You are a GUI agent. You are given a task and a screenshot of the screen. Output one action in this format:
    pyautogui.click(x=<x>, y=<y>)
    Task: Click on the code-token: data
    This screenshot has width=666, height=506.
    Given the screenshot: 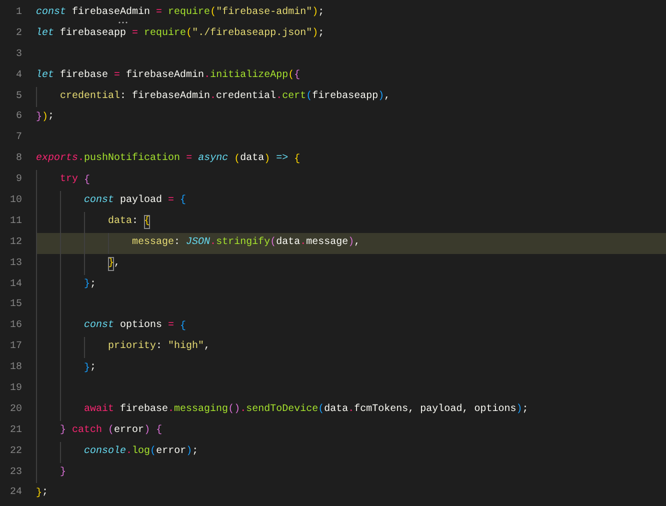 What is the action you would take?
    pyautogui.click(x=336, y=409)
    